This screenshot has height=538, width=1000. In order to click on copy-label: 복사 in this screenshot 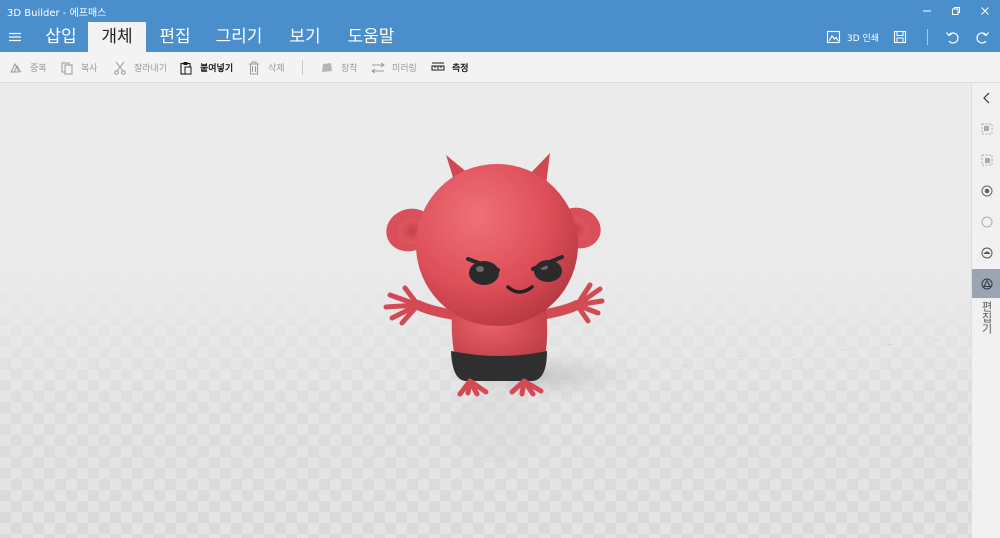, I will do `click(89, 69)`.